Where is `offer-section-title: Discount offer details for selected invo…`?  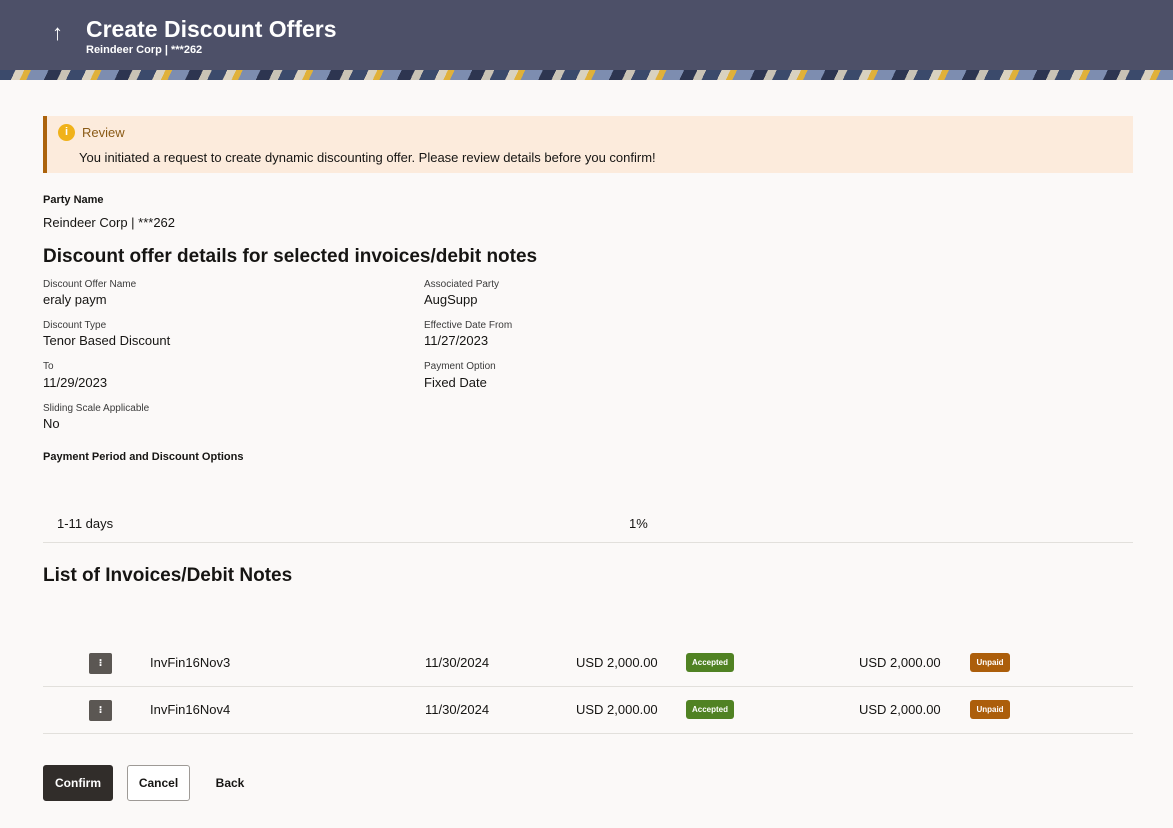 offer-section-title: Discount offer details for selected invo… is located at coordinates (290, 256).